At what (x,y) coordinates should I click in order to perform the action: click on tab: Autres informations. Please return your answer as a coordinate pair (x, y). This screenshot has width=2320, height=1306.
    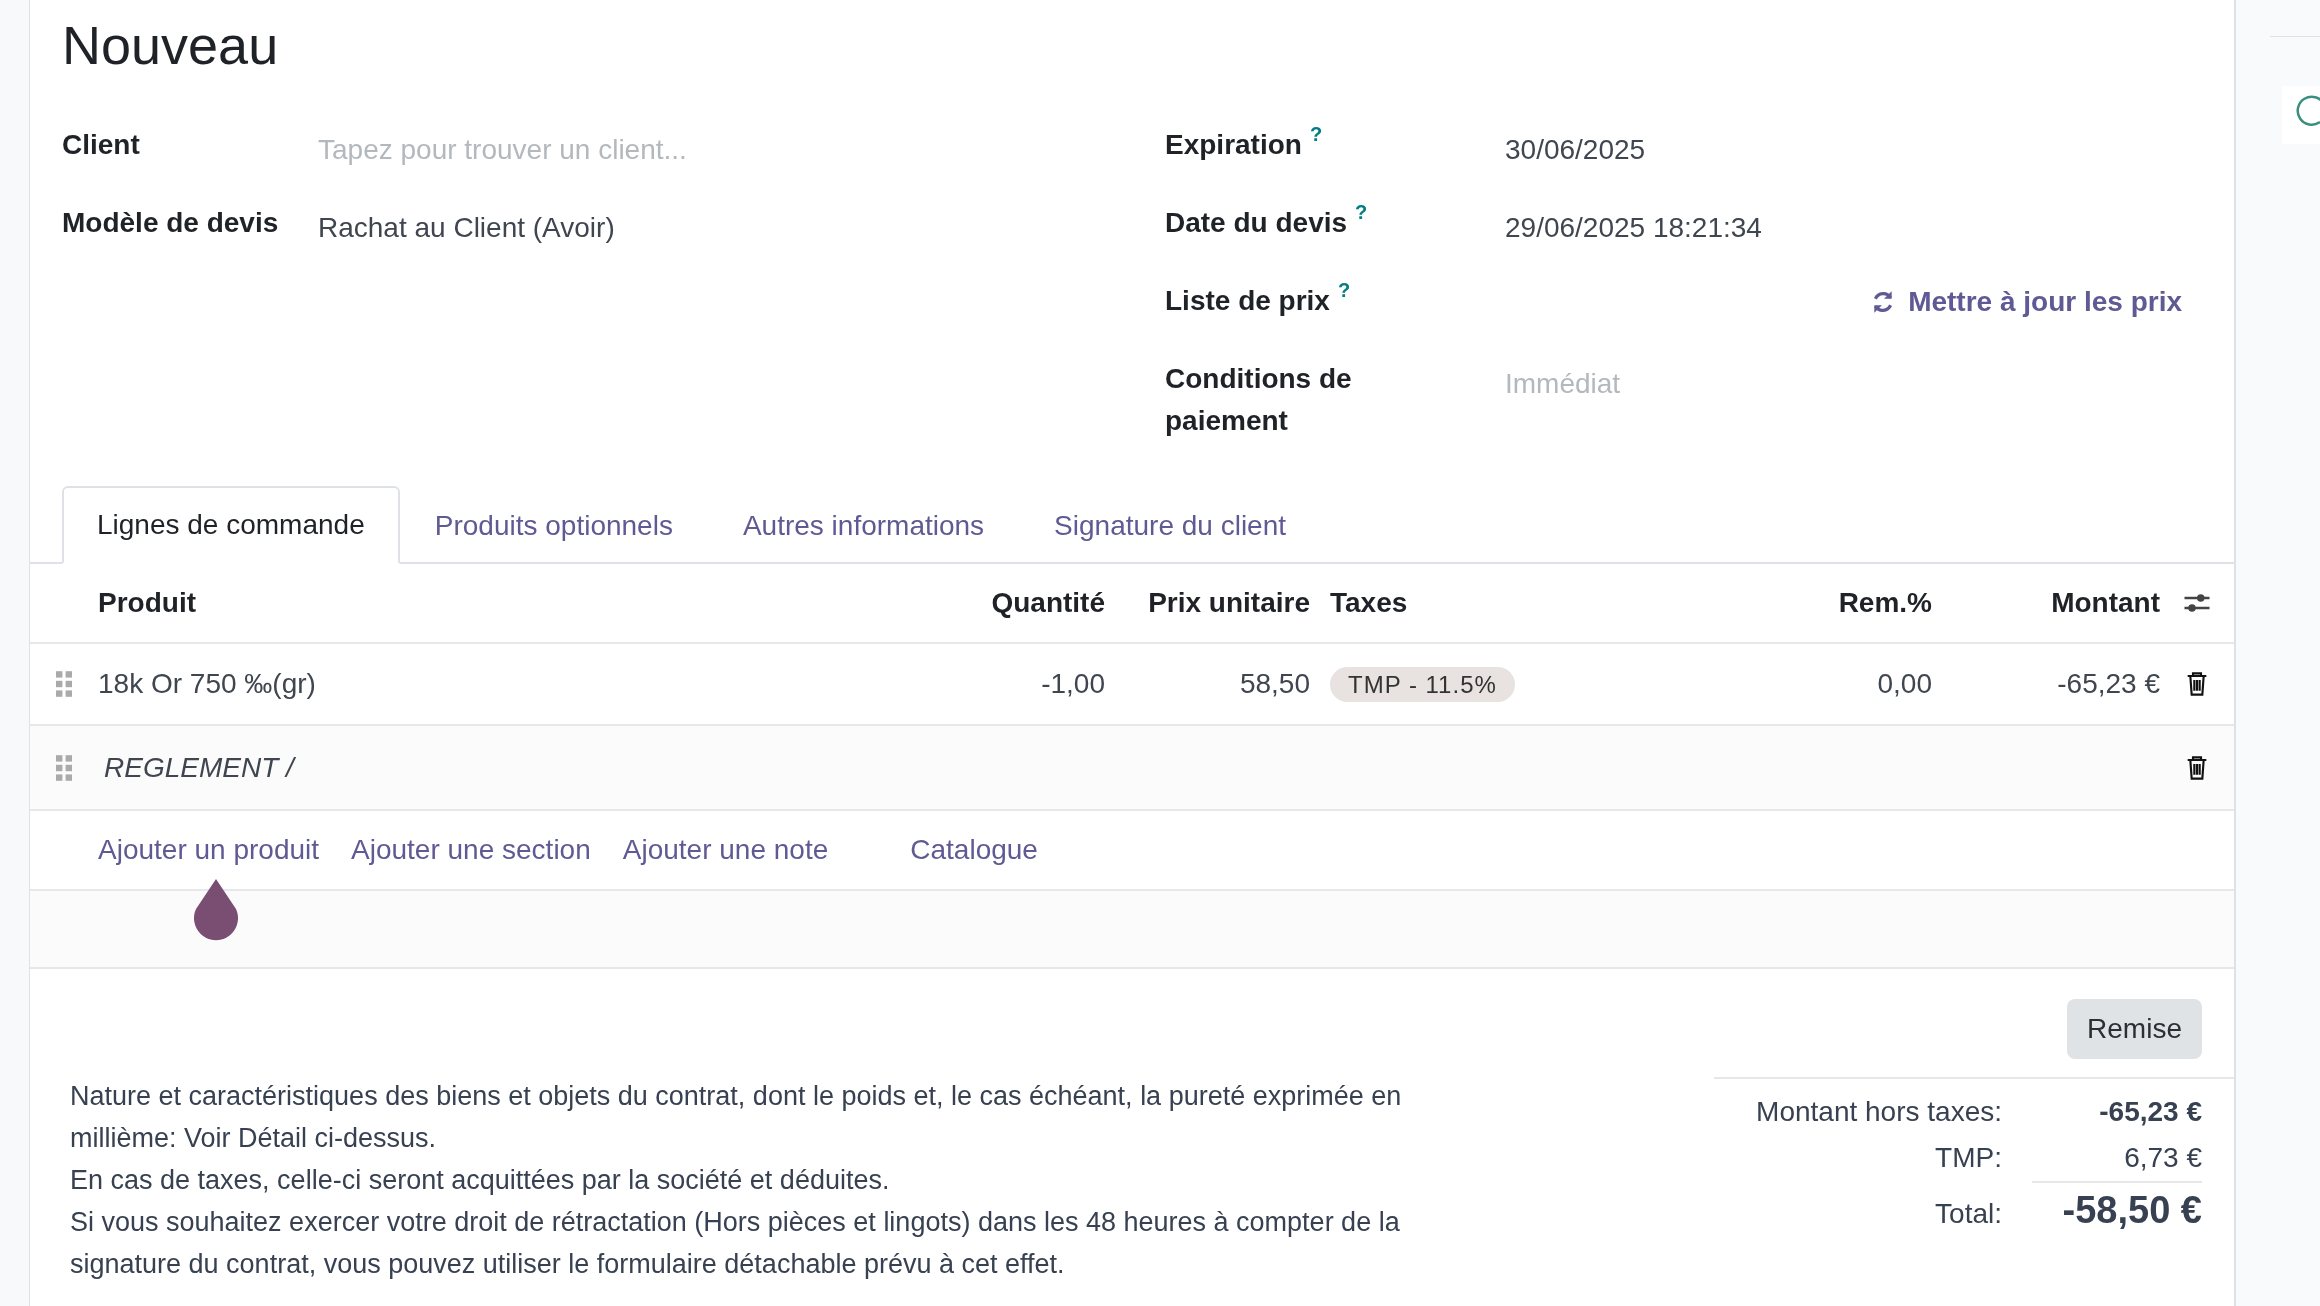
    Looking at the image, I should click on (863, 525).